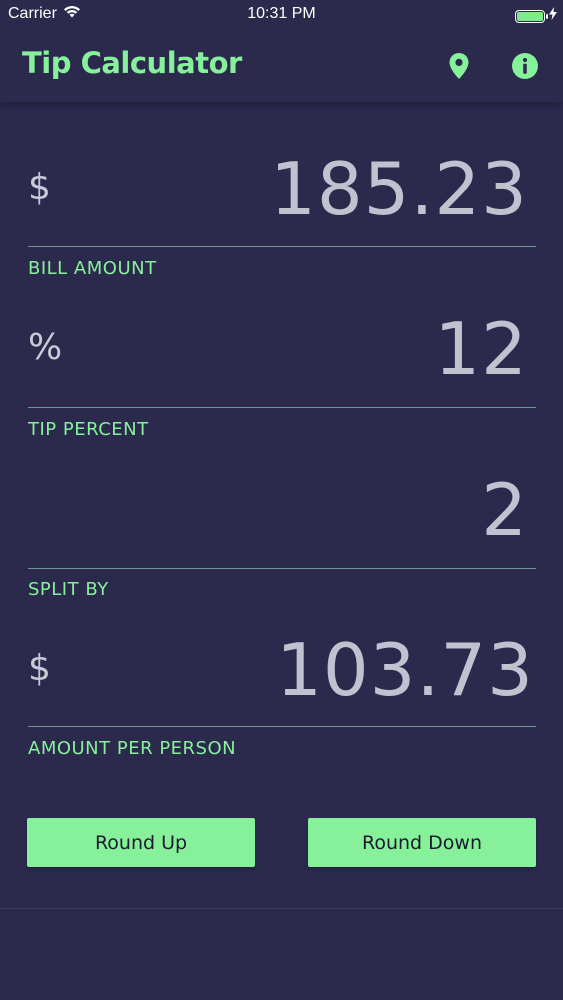  What do you see at coordinates (39, 668) in the screenshot?
I see `per-person-currency-symbol: $` at bounding box center [39, 668].